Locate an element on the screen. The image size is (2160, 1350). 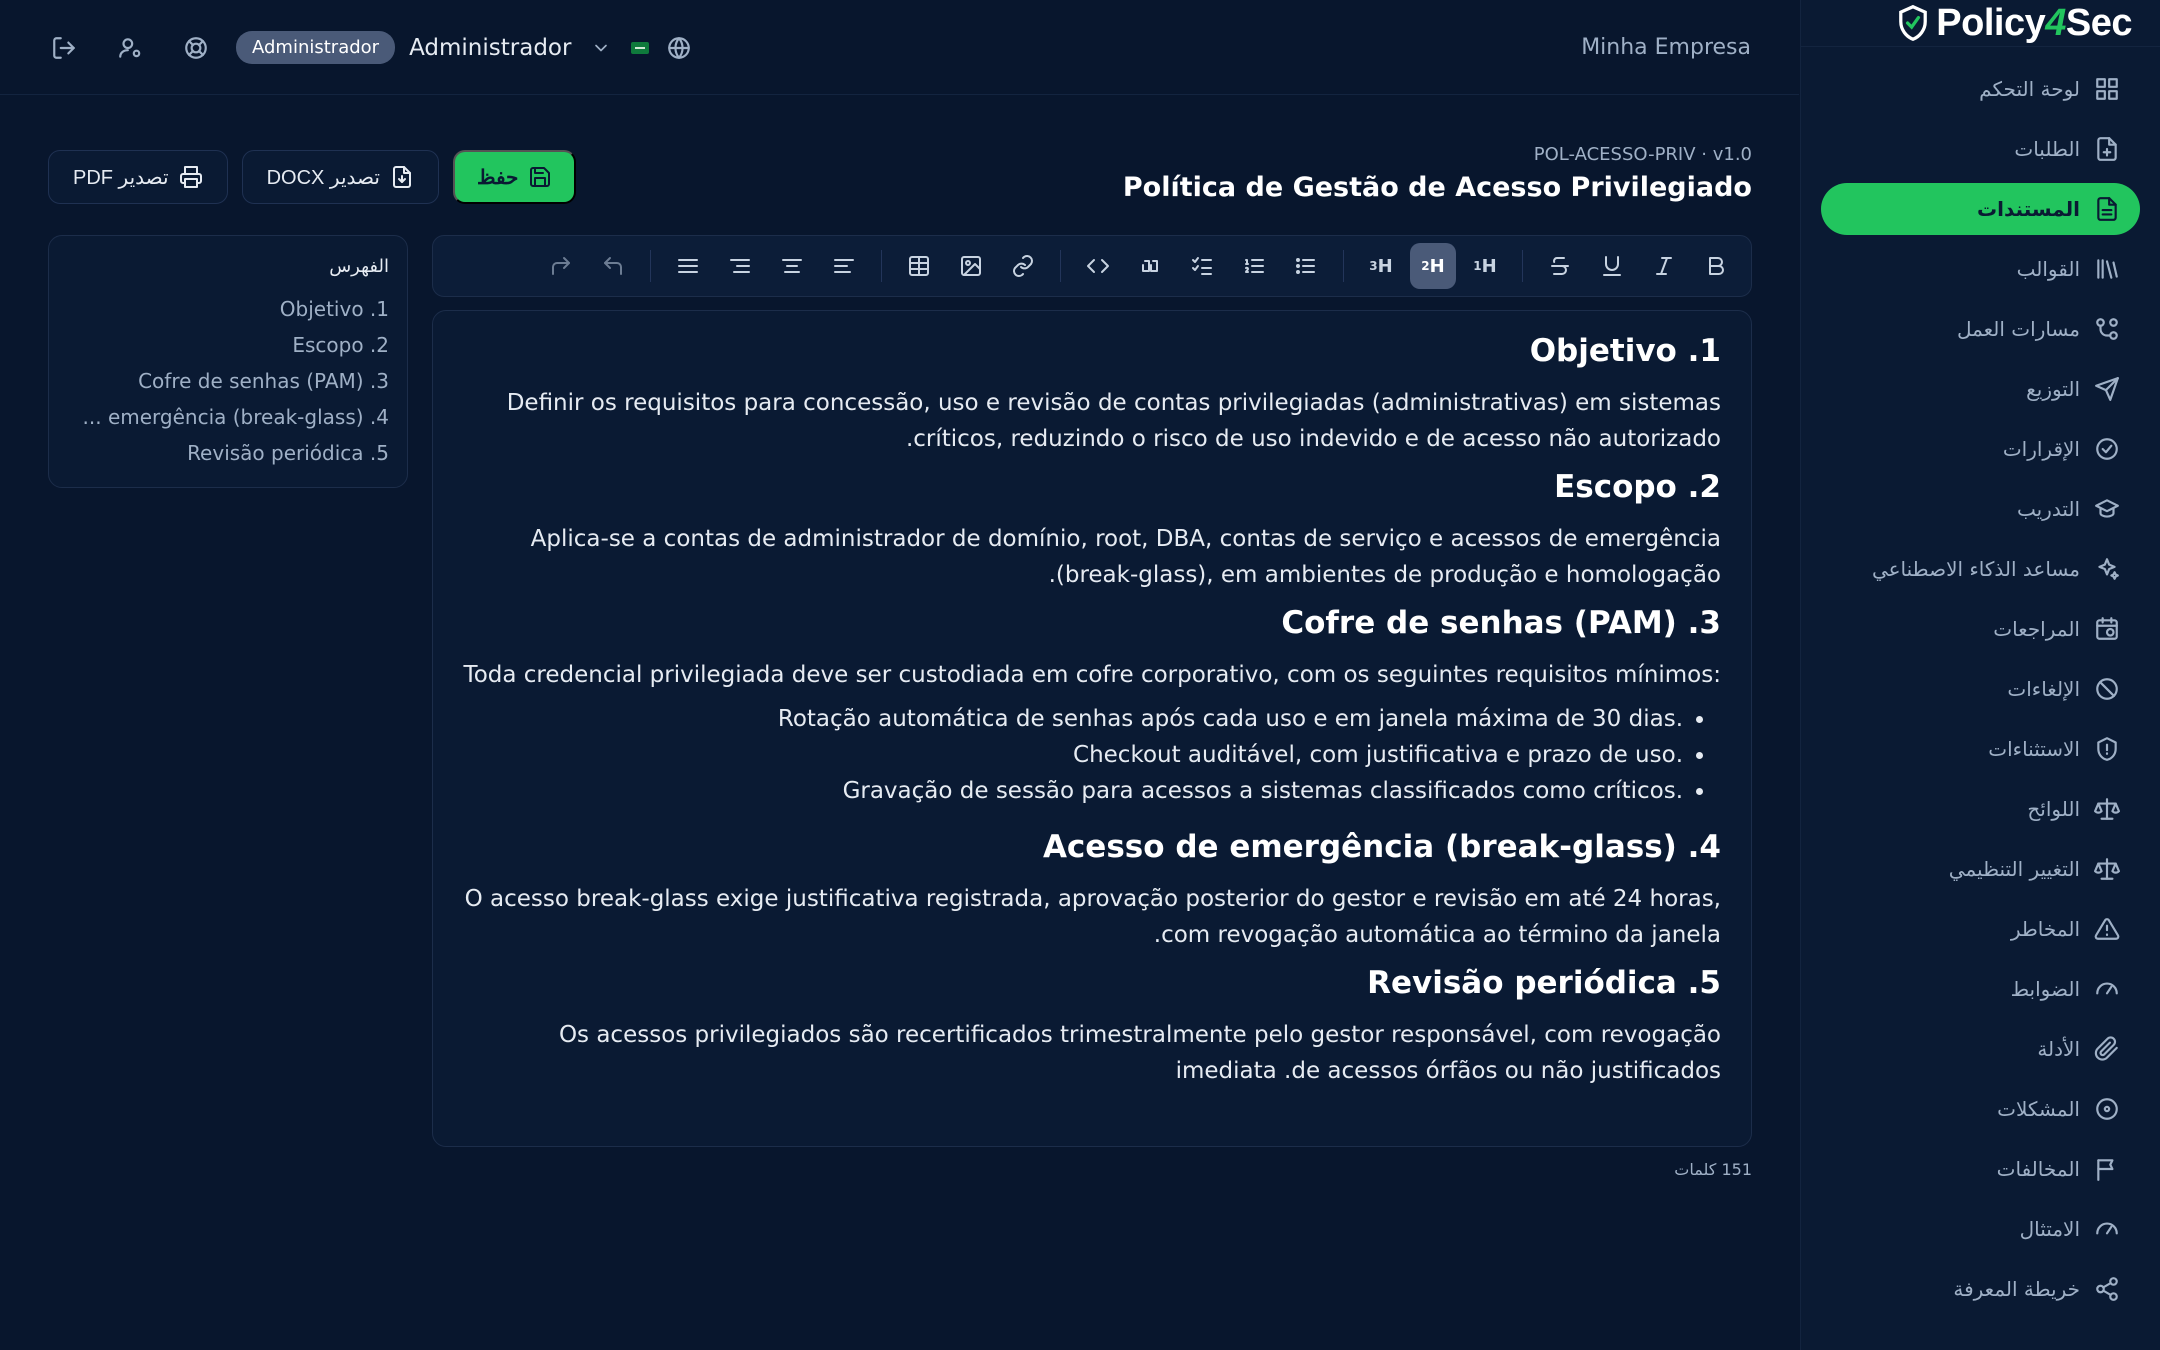
sidebar-item-label: الاستثناءات is located at coordinates (2034, 749).